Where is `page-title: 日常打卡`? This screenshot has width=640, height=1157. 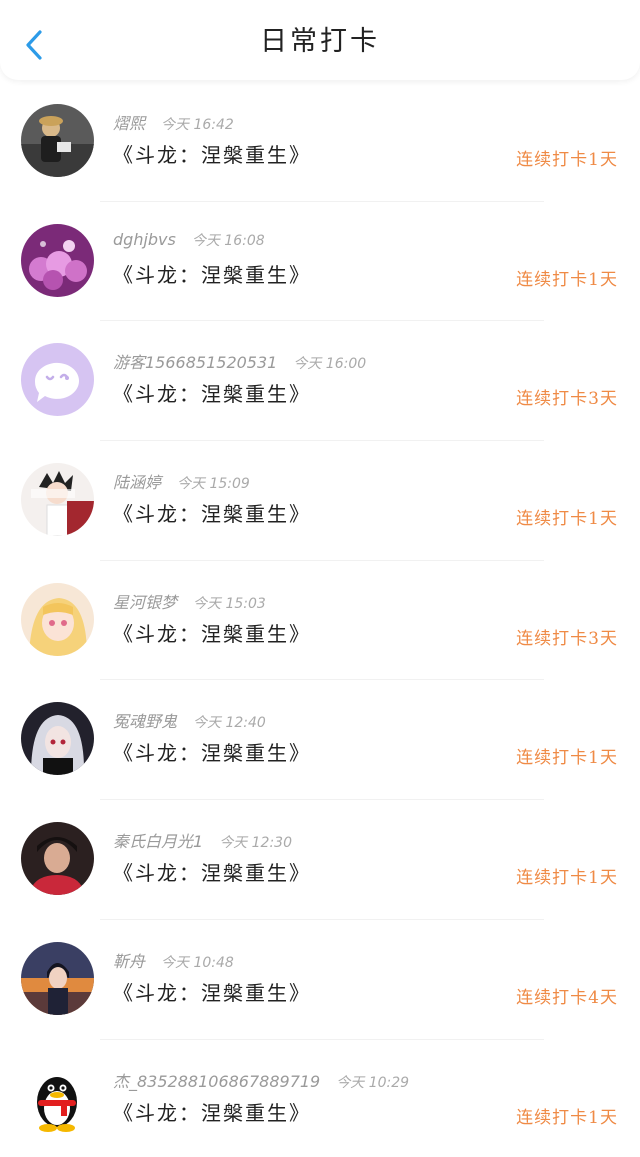 page-title: 日常打卡 is located at coordinates (320, 41).